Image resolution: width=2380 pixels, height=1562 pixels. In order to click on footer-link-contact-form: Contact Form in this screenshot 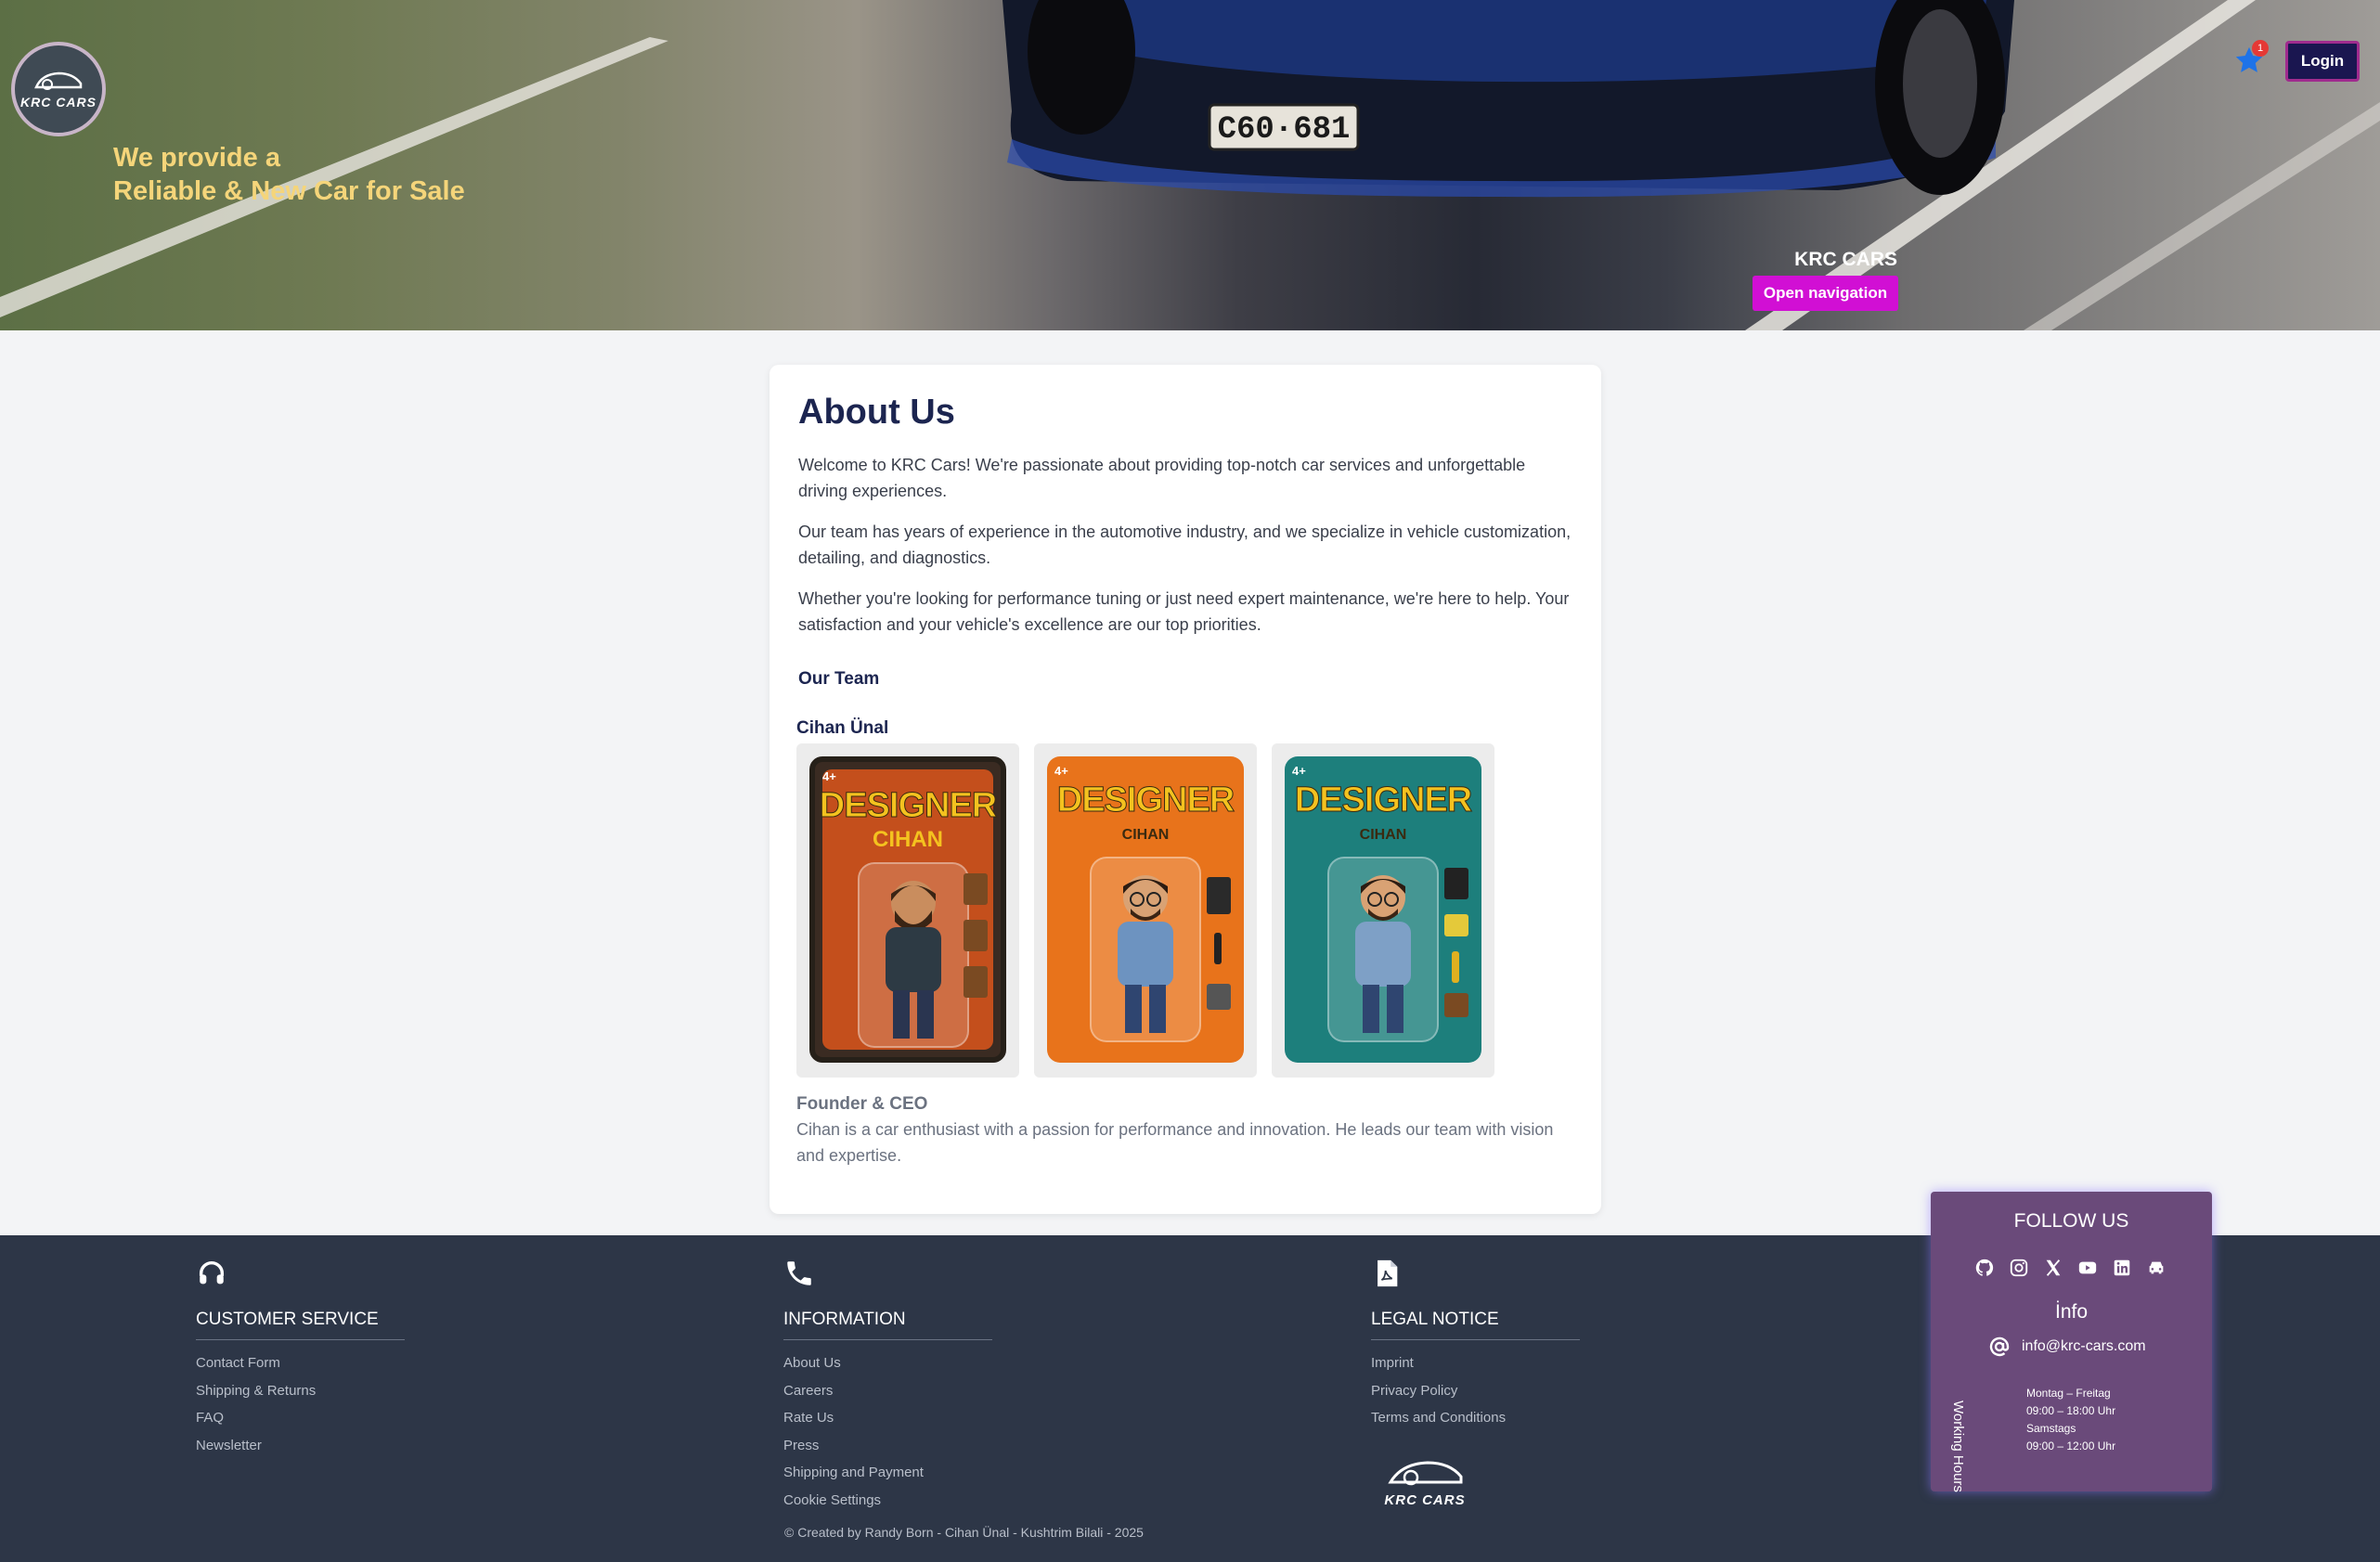, I will do `click(300, 1363)`.